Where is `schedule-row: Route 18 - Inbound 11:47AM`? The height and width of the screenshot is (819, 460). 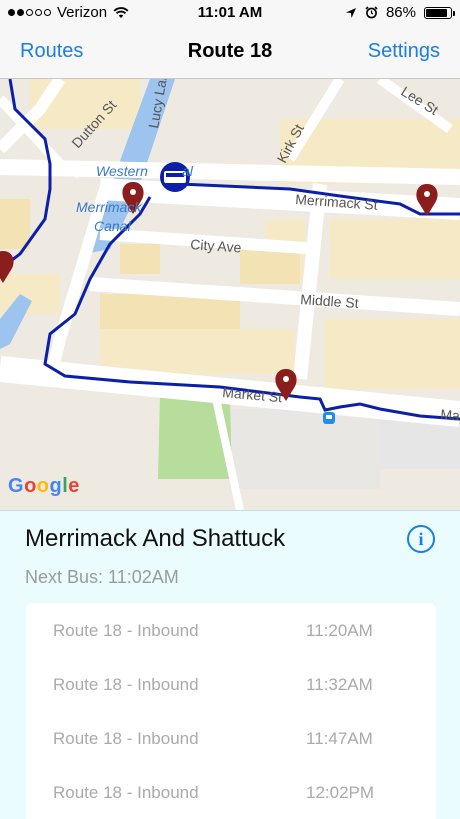 schedule-row: Route 18 - Inbound 11:47AM is located at coordinates (231, 738).